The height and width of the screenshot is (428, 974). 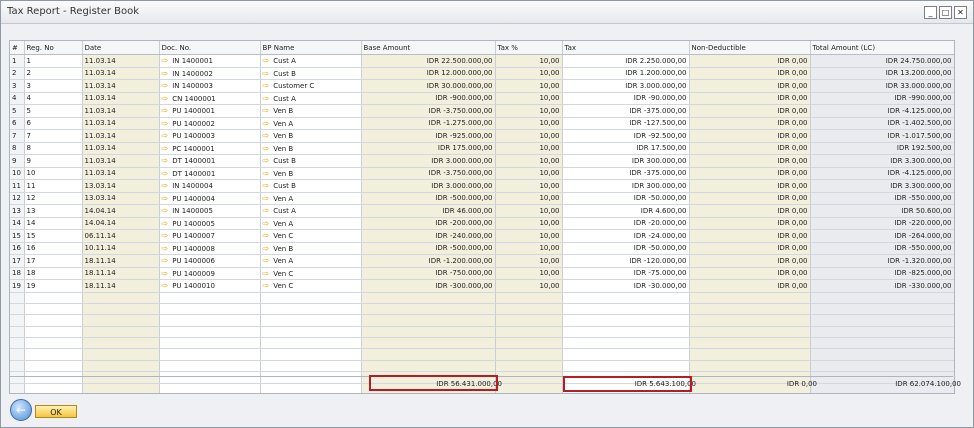 What do you see at coordinates (53, 73) in the screenshot?
I see `cell-reg-no: 2` at bounding box center [53, 73].